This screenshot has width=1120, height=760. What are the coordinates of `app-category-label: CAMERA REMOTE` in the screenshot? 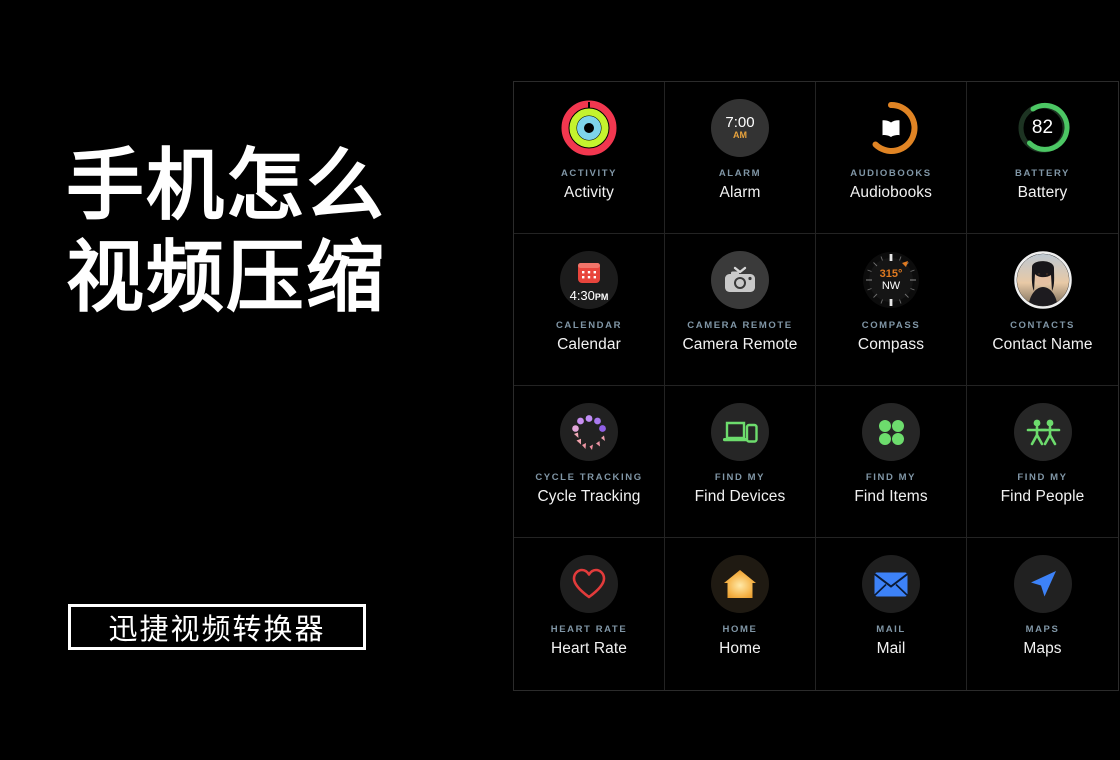 It's located at (740, 325).